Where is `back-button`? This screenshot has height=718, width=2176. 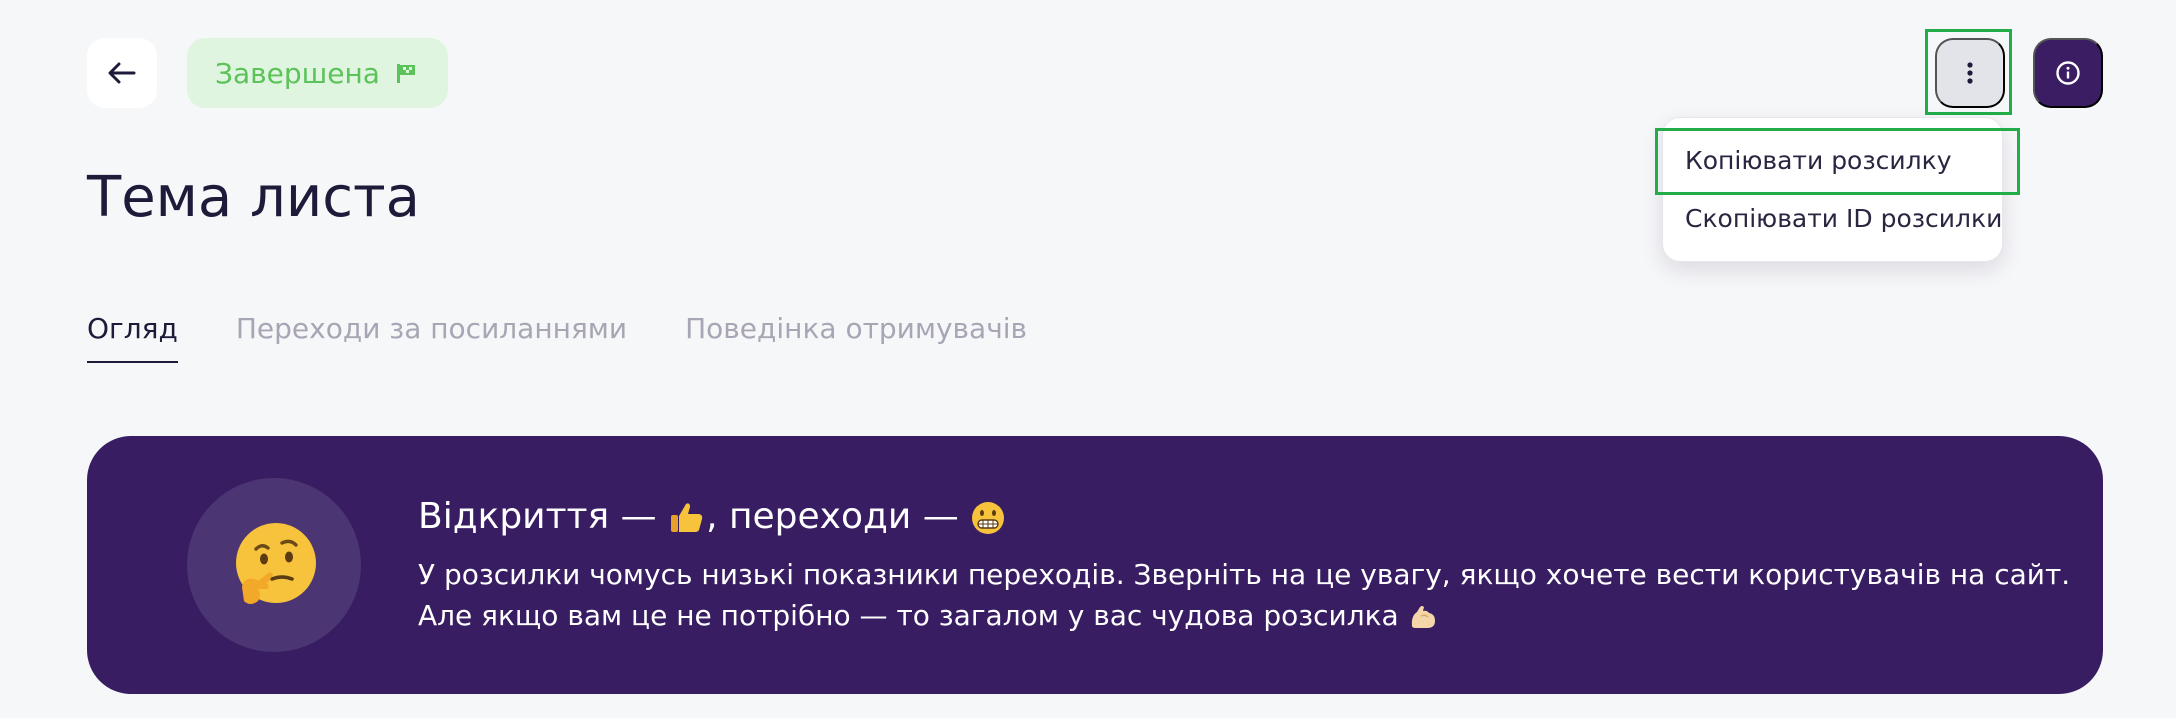 back-button is located at coordinates (122, 73).